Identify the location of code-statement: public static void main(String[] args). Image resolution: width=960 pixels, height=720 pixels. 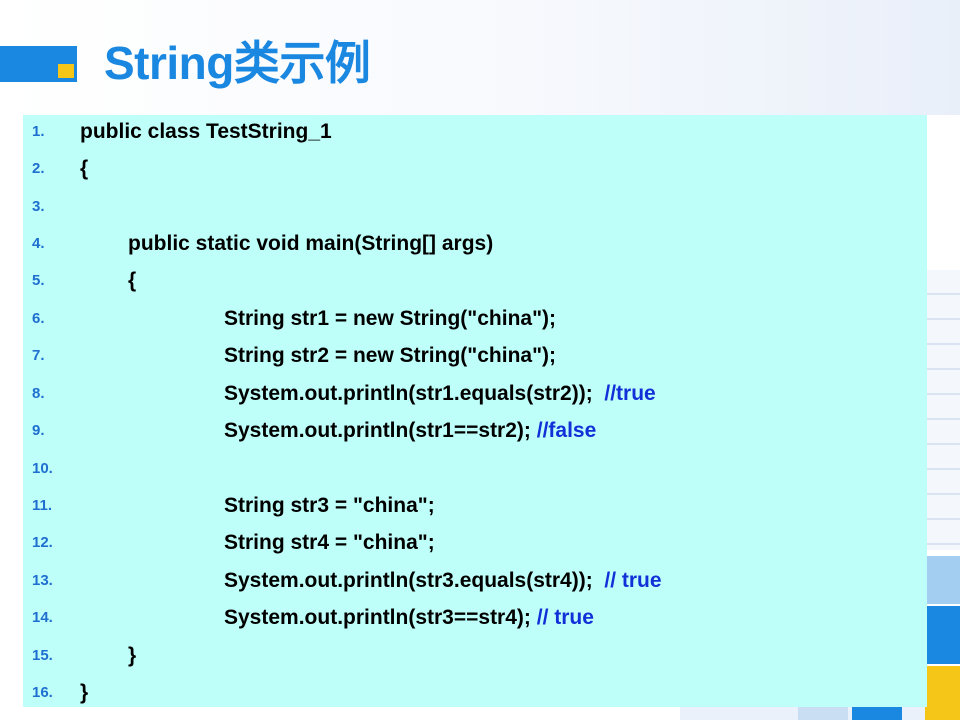
(311, 243).